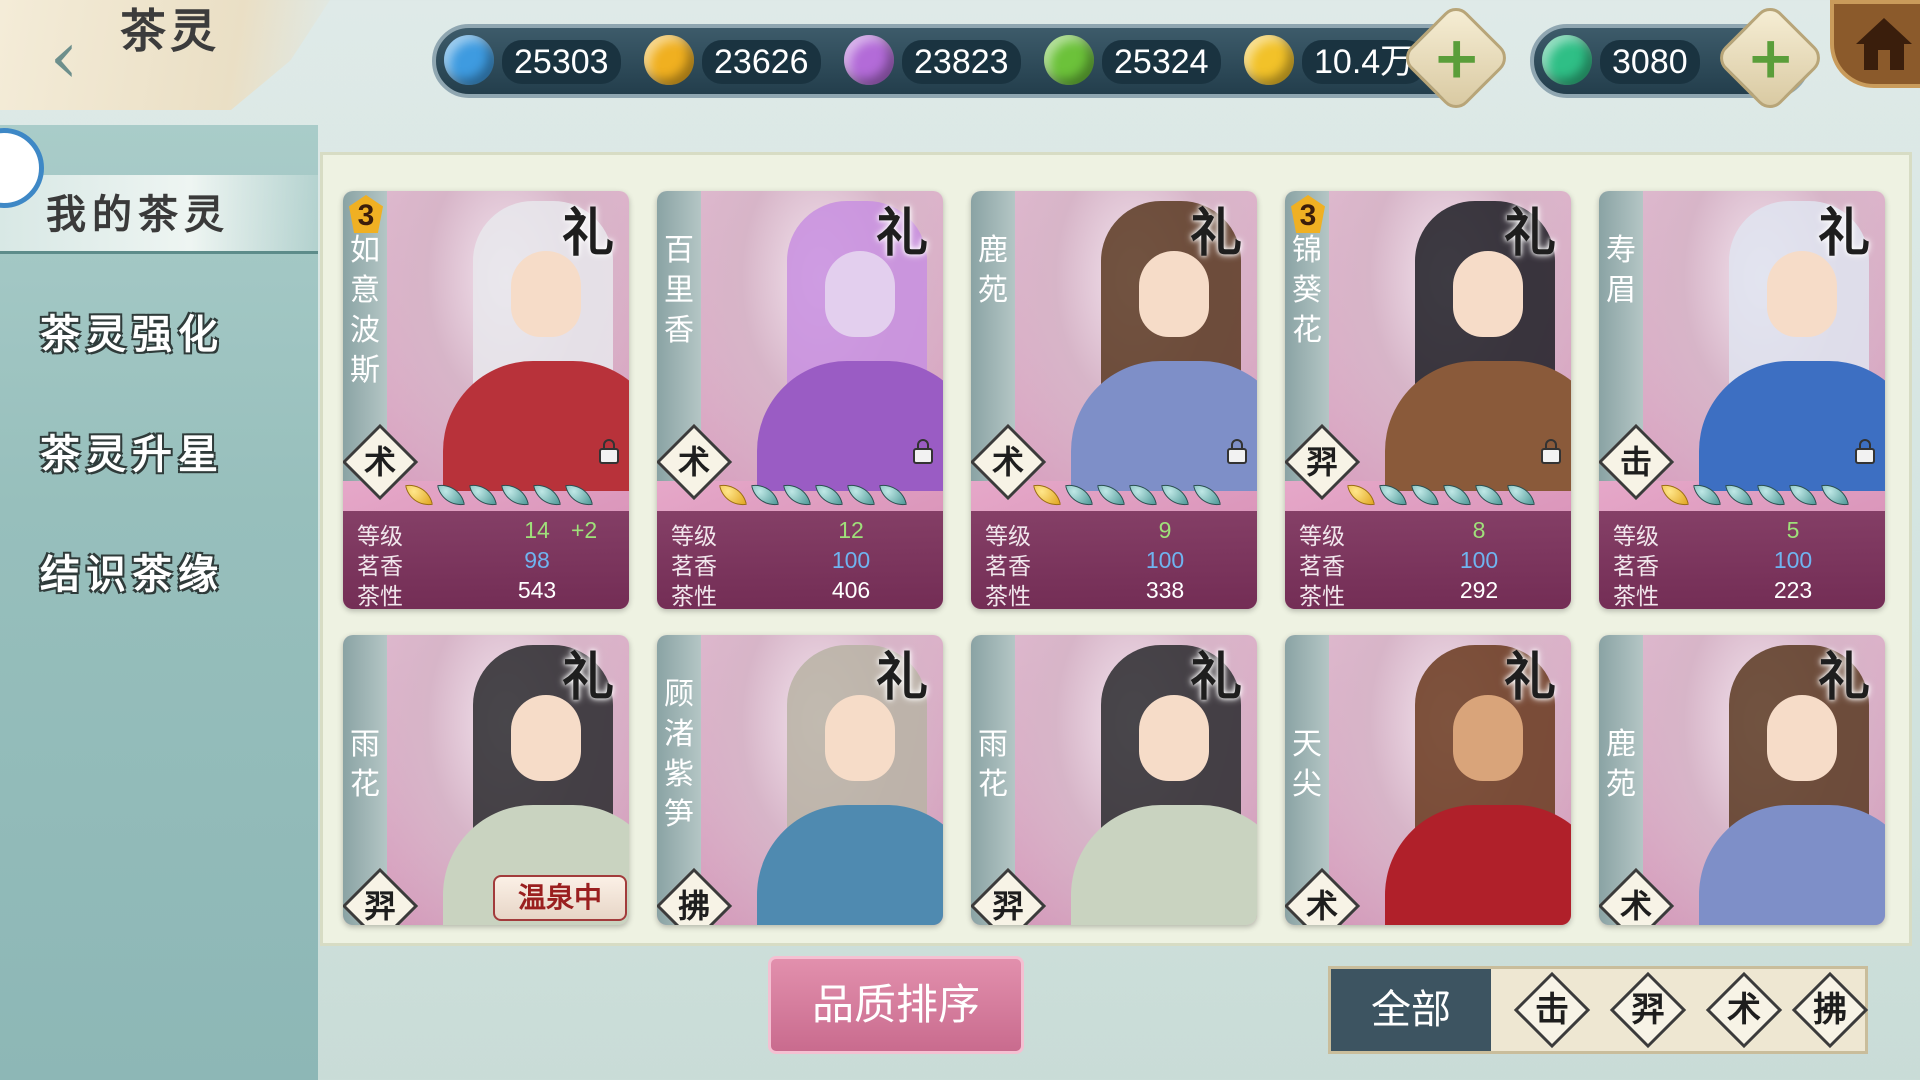  Describe the element at coordinates (1830, 1010) in the screenshot. I see `filter-brush-button: 拂` at that location.